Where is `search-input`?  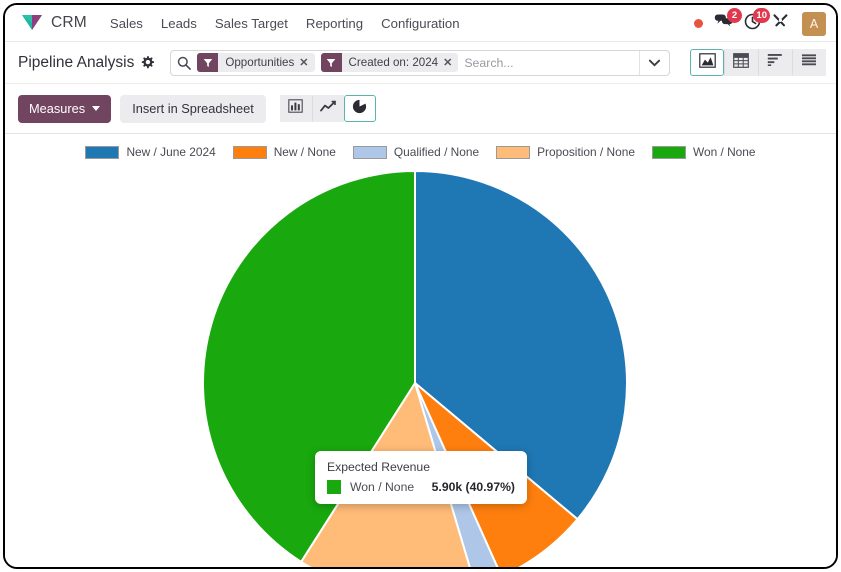
search-input is located at coordinates (552, 62).